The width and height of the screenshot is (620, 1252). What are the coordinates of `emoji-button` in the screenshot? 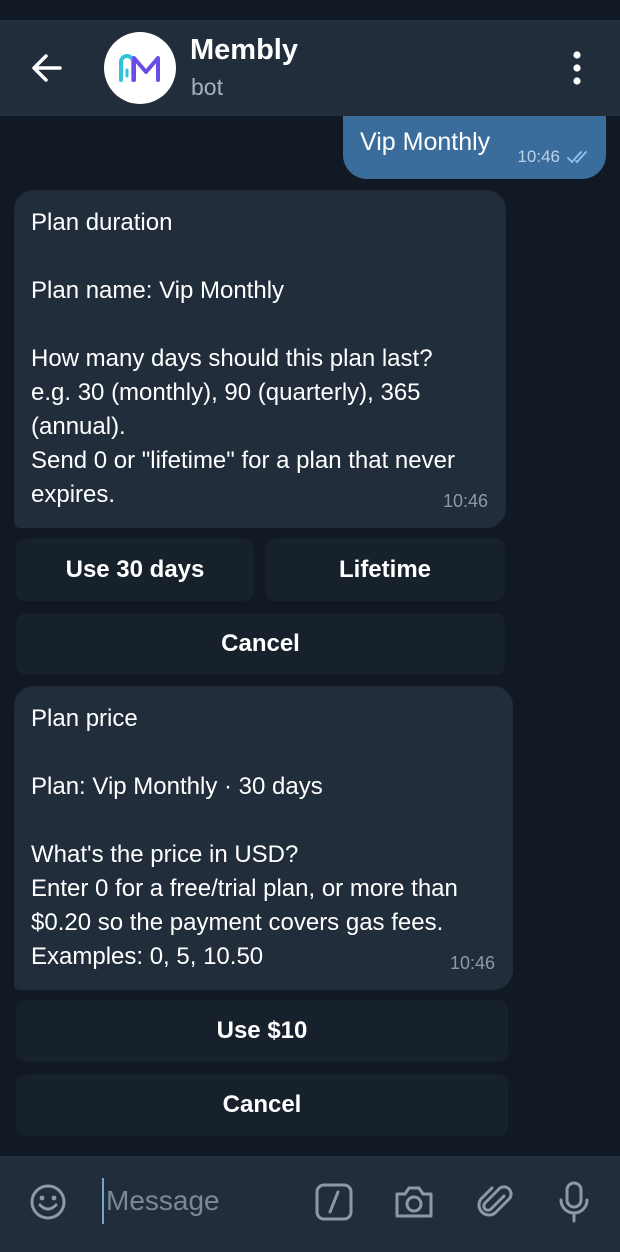 It's located at (48, 1202).